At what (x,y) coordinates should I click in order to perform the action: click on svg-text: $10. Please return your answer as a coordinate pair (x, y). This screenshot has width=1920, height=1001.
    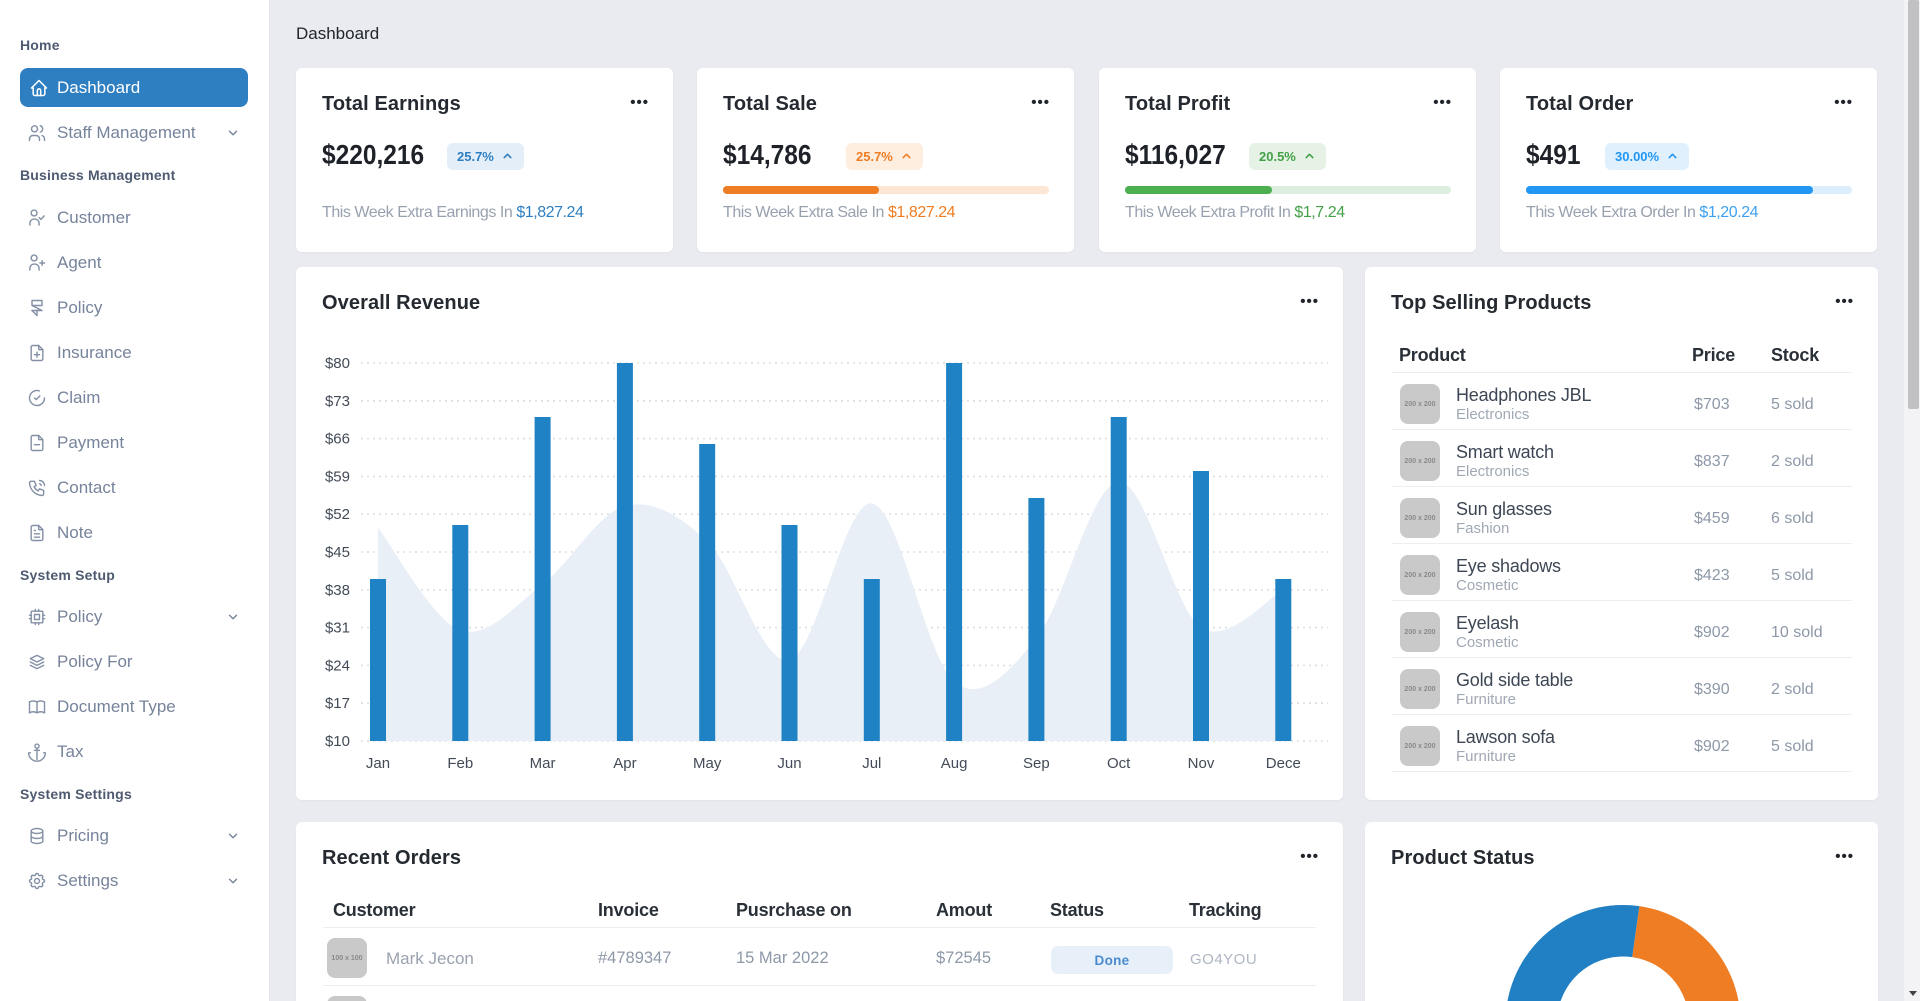
    Looking at the image, I should click on (337, 741).